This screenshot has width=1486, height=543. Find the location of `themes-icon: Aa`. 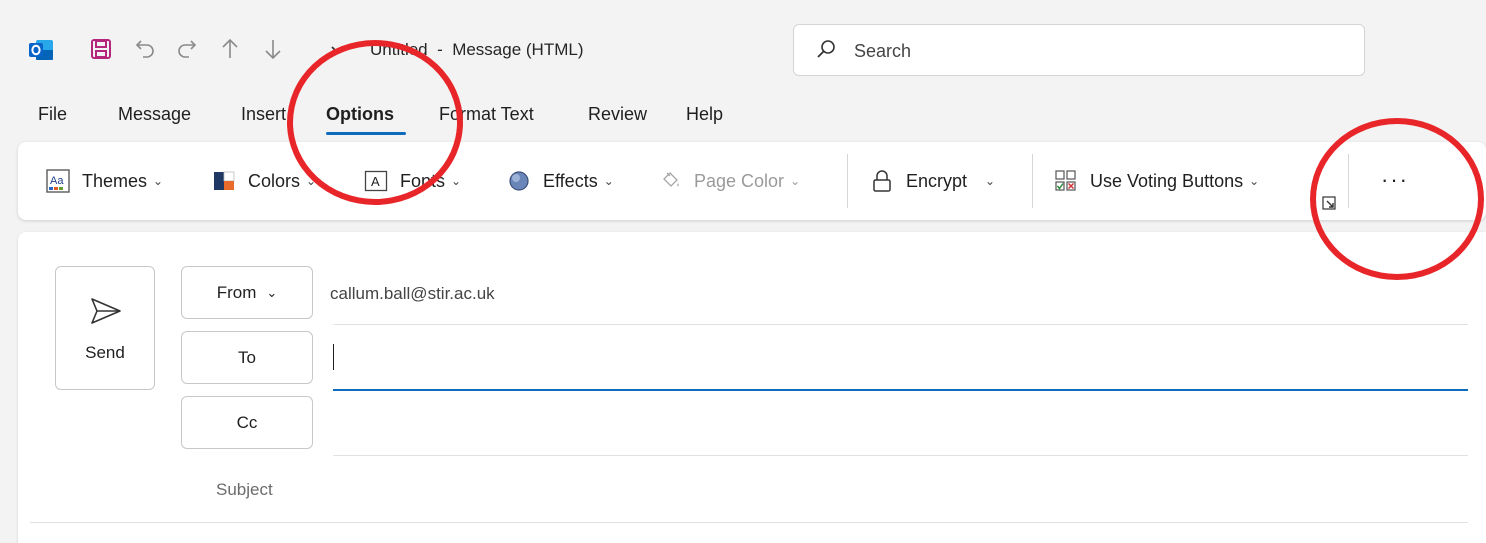

themes-icon: Aa is located at coordinates (58, 181).